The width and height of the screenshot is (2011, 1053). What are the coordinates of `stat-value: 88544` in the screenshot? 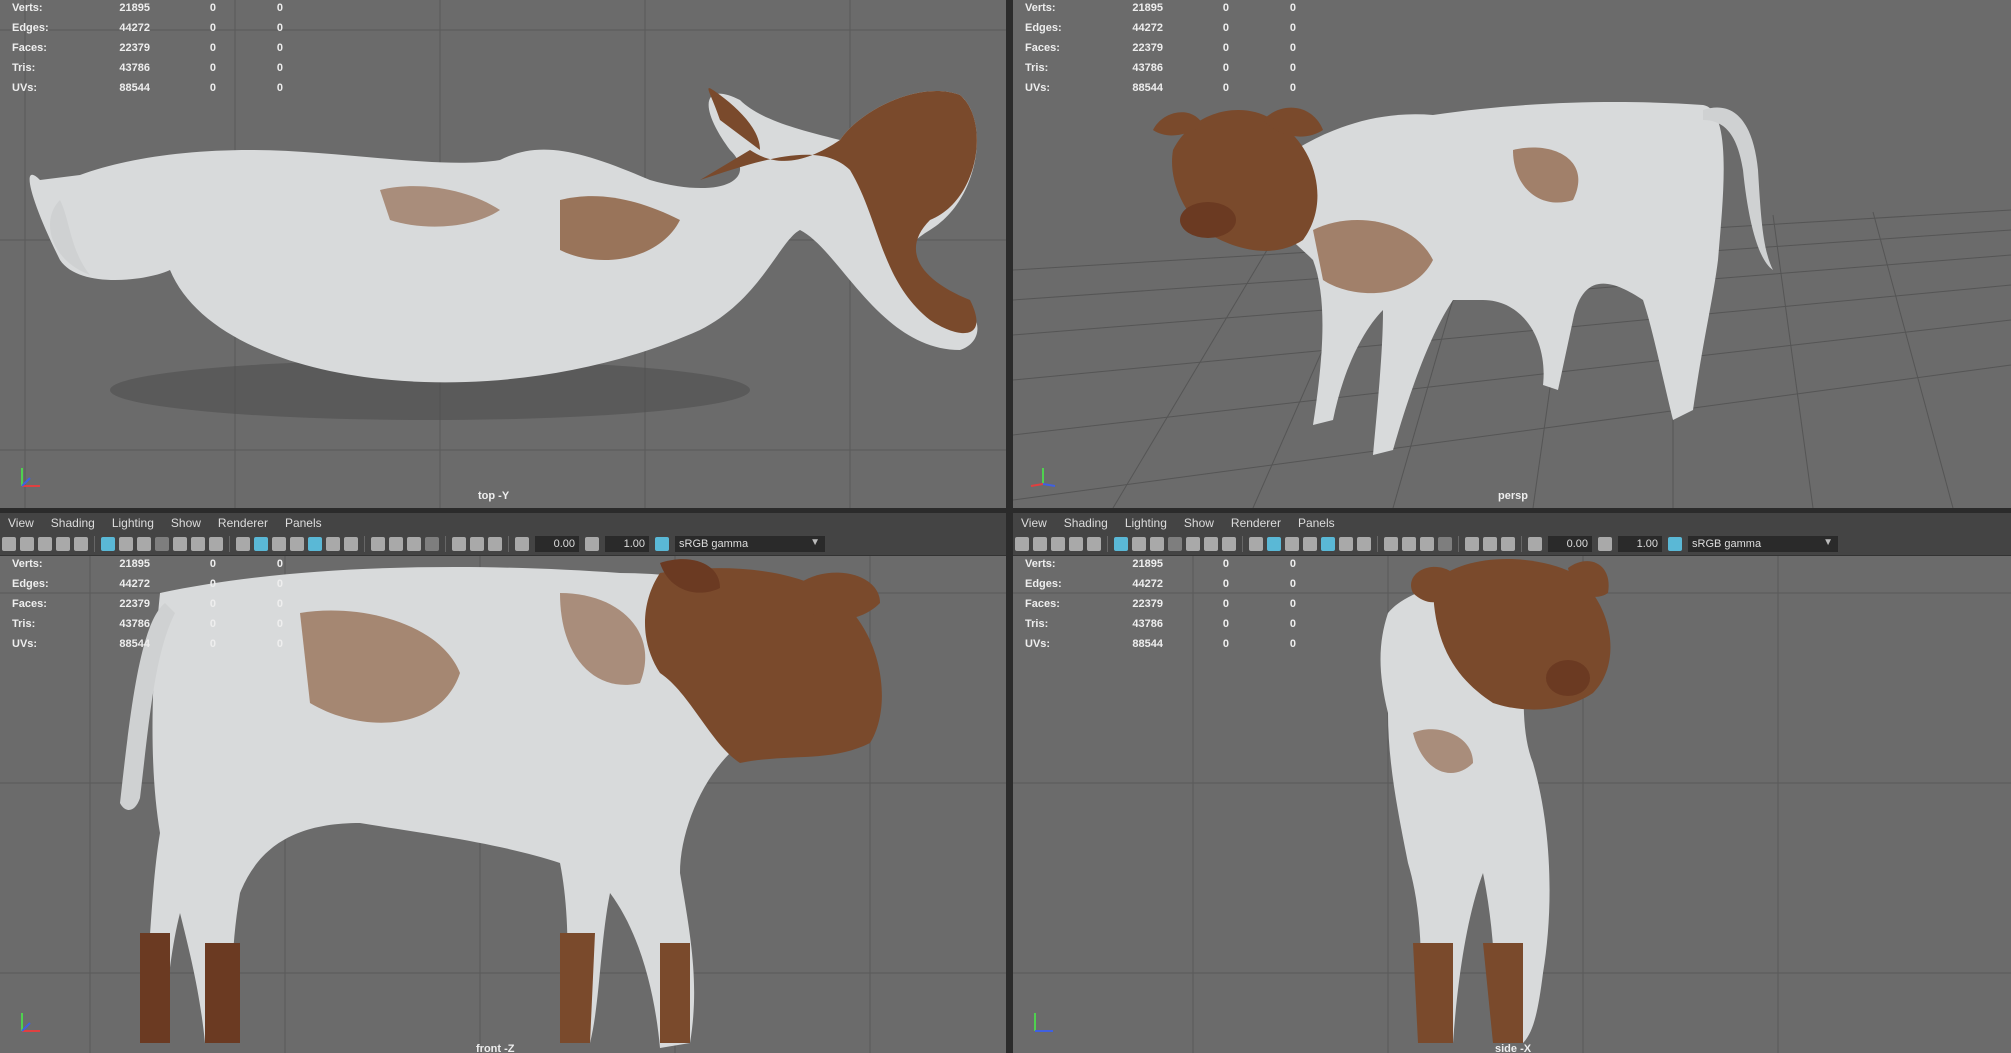 It's located at (134, 644).